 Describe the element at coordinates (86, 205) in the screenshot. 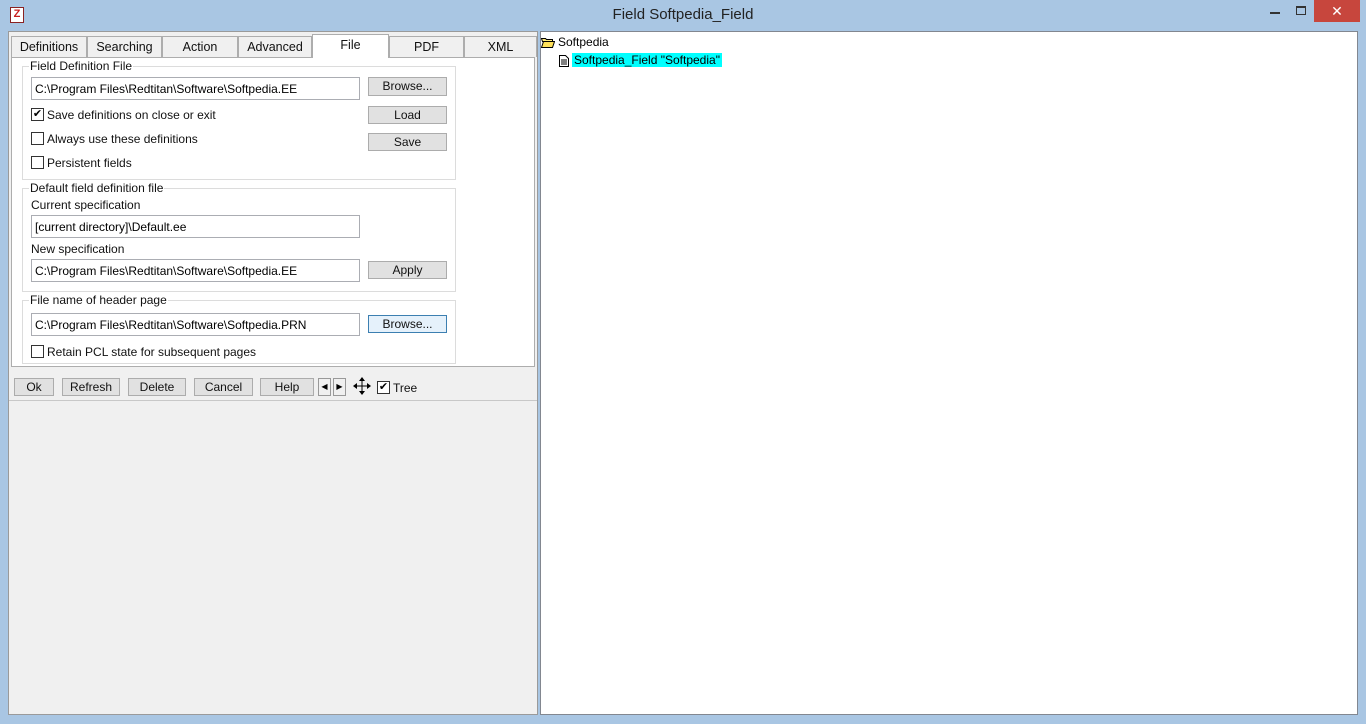

I see `current-specification-label: Current specification` at that location.